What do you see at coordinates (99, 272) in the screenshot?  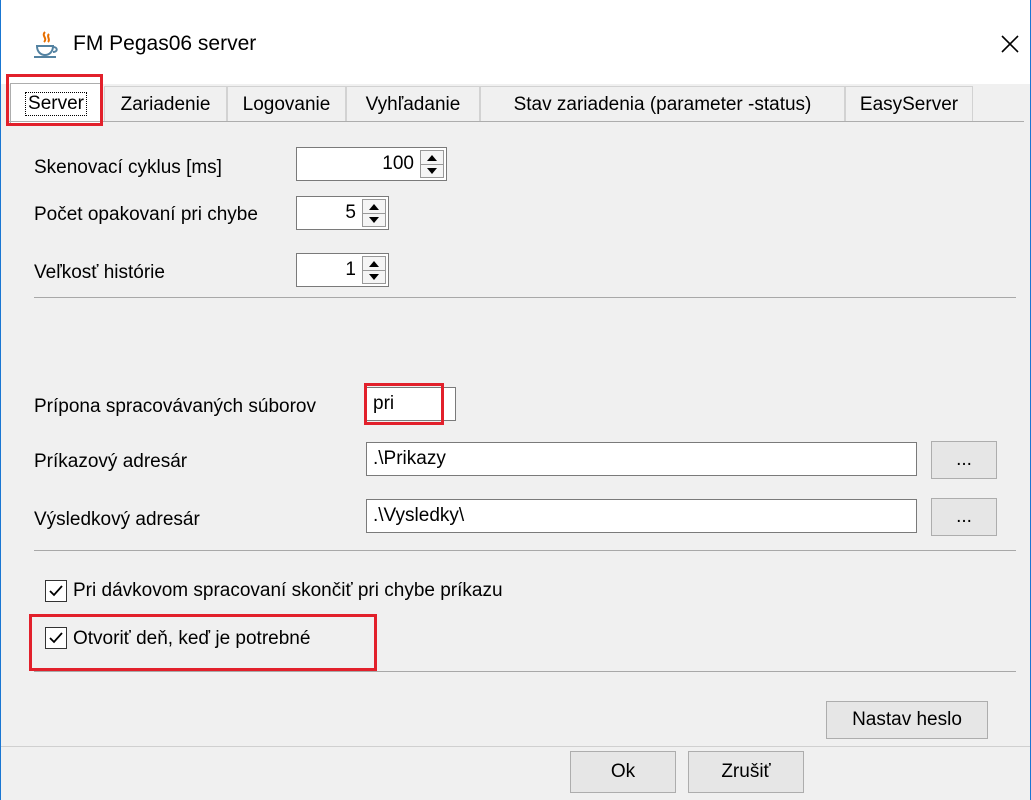 I see `history-label: Veľkosť histórie` at bounding box center [99, 272].